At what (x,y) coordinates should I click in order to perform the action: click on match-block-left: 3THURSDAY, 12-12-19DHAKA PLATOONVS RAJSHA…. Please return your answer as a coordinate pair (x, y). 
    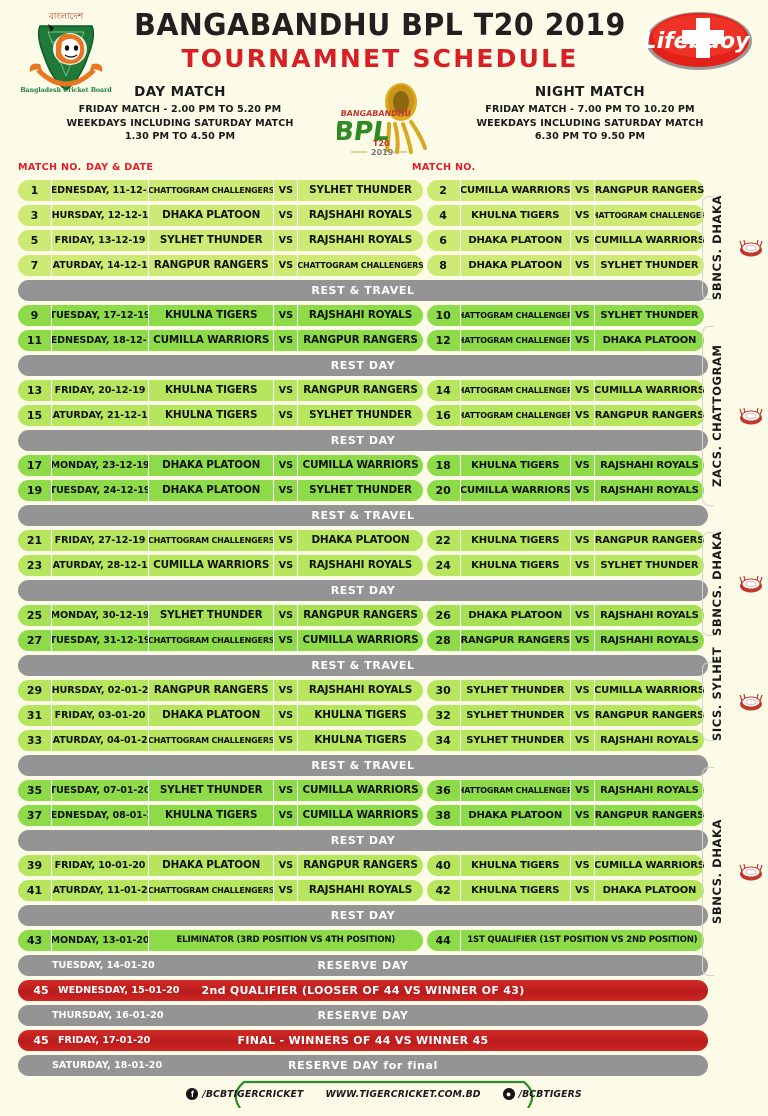
    Looking at the image, I should click on (220, 215).